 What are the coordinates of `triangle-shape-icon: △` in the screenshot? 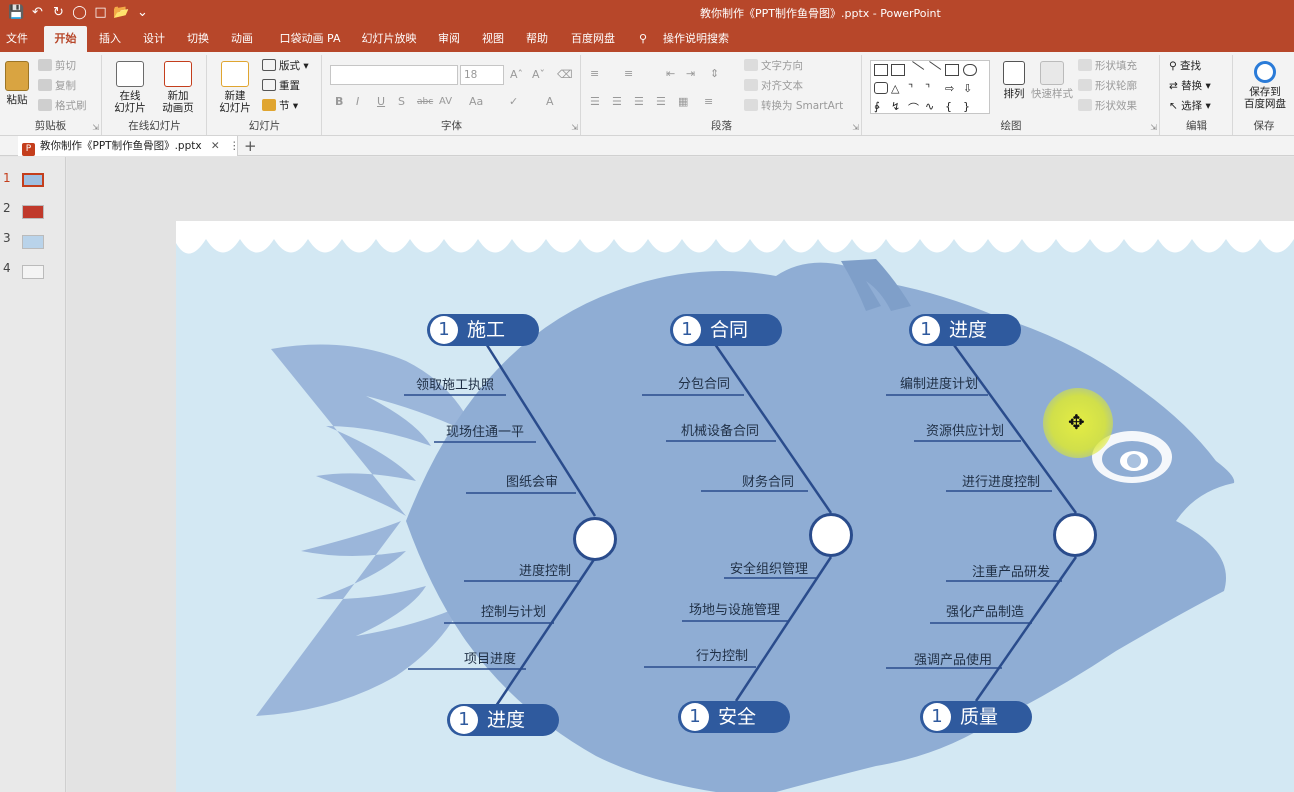 It's located at (898, 88).